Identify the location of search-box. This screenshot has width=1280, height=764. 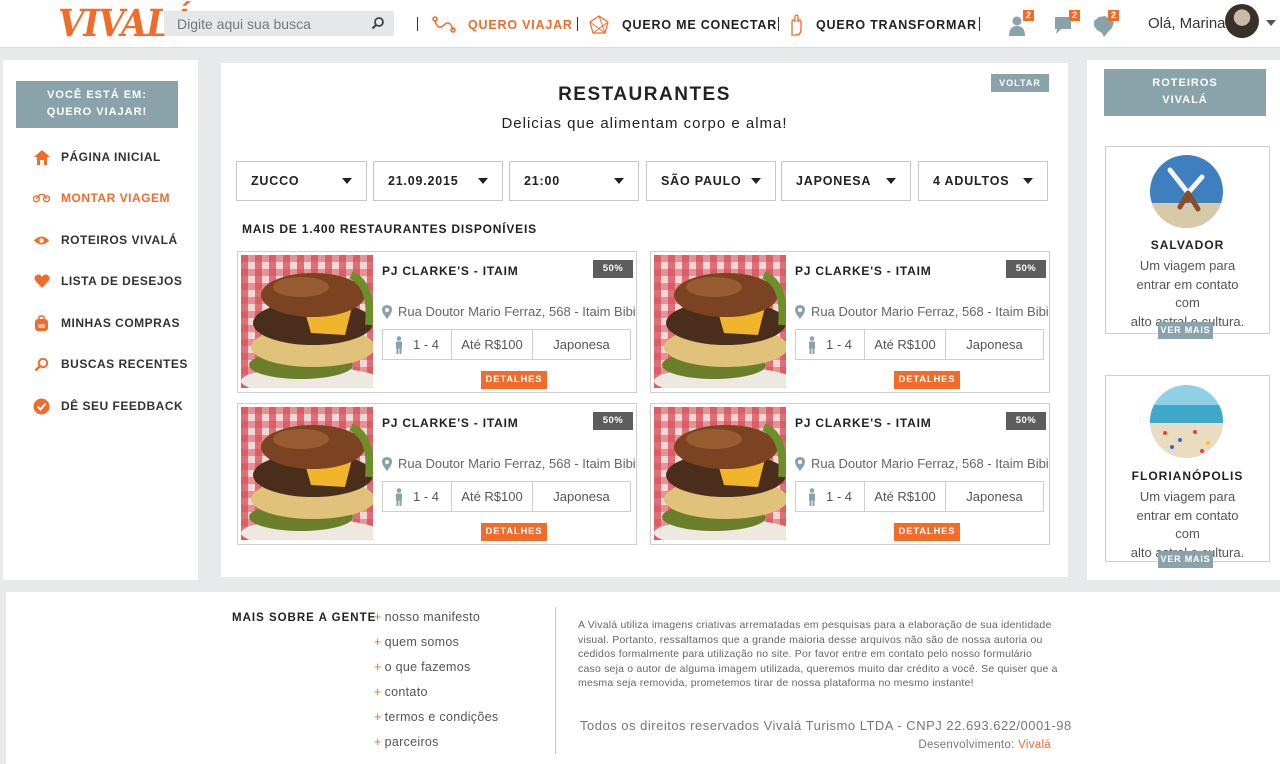
(279, 23).